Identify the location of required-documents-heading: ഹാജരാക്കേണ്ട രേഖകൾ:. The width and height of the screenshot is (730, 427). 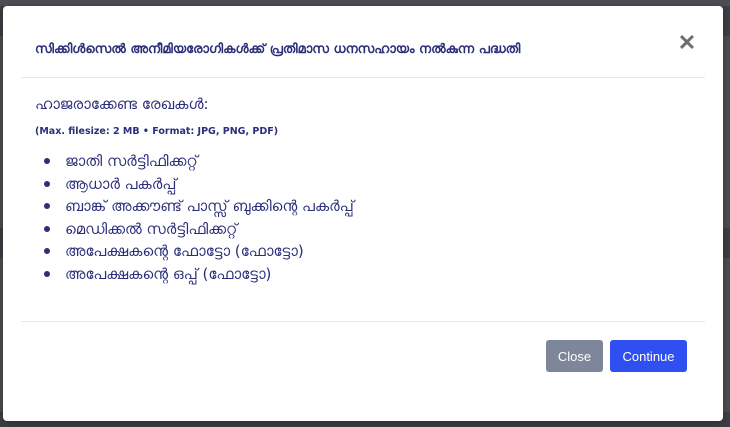
(122, 104).